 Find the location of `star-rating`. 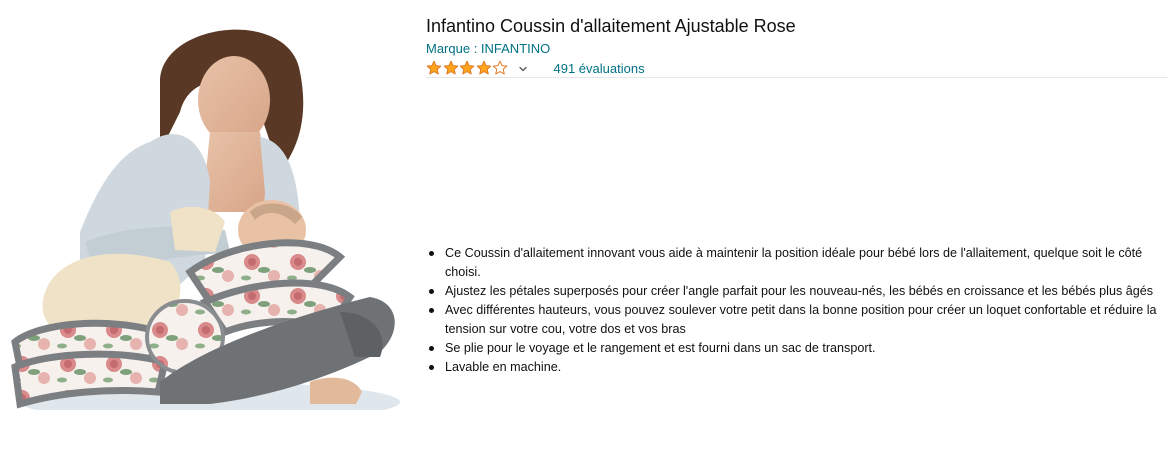

star-rating is located at coordinates (467, 68).